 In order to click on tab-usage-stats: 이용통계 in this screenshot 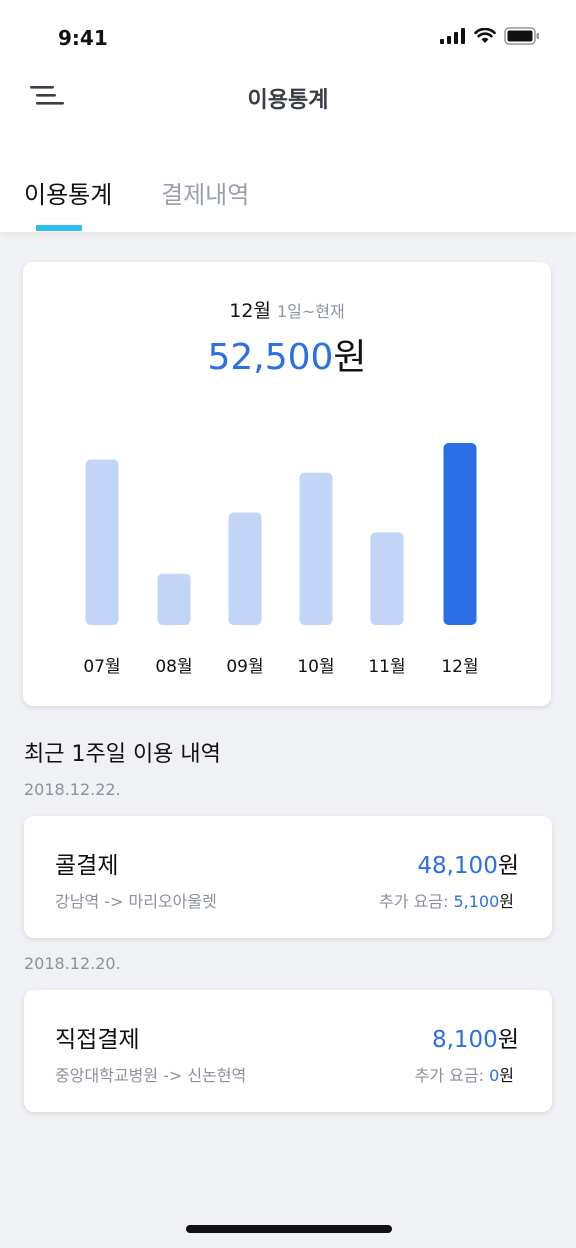, I will do `click(68, 192)`.